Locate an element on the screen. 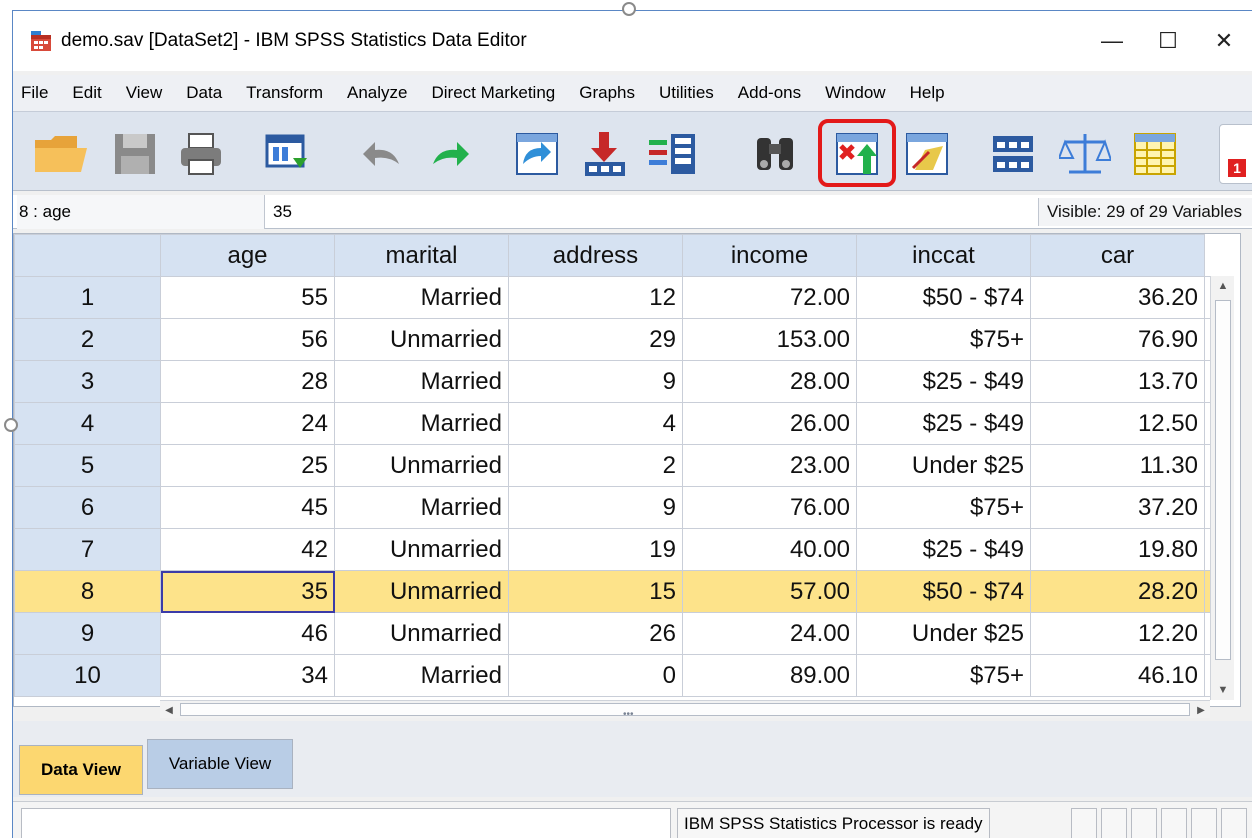 This screenshot has width=1252, height=838. go-to-case-icon is located at coordinates (537, 154).